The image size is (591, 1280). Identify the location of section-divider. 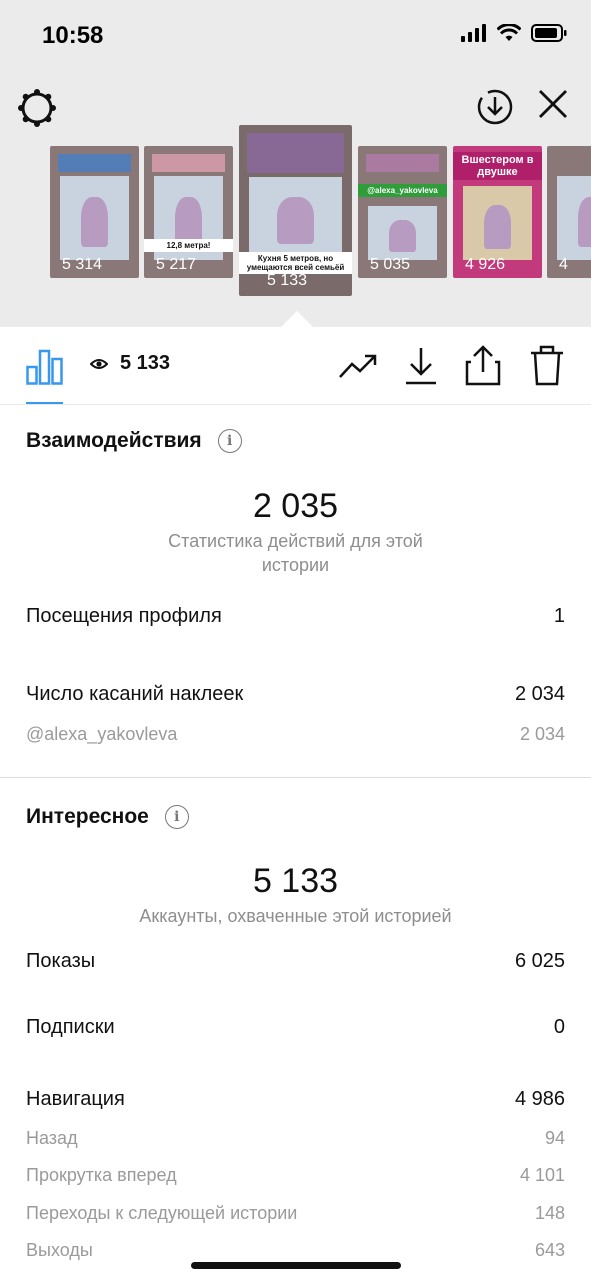
(295, 777).